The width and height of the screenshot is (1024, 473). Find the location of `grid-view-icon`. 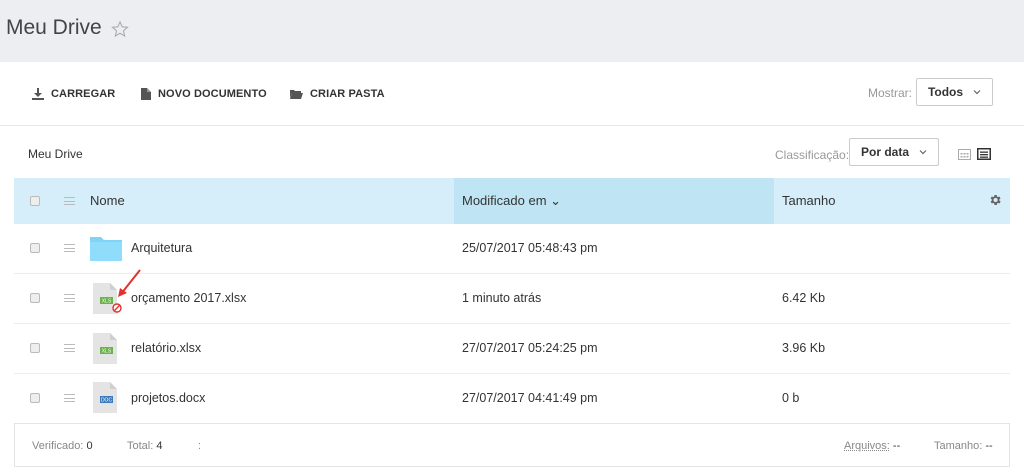

grid-view-icon is located at coordinates (964, 154).